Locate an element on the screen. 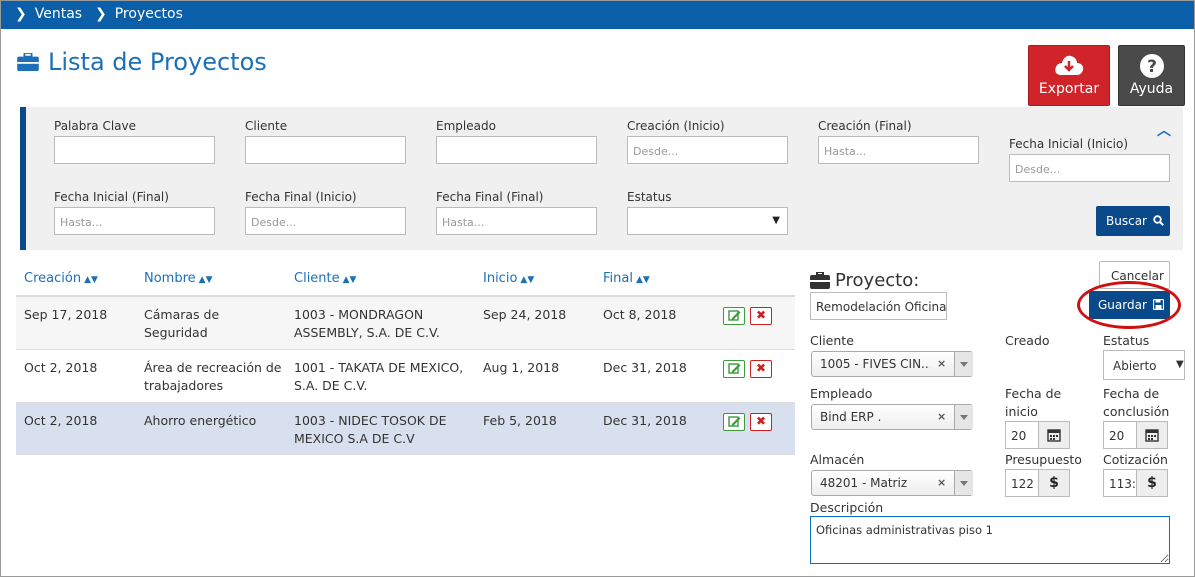 This screenshot has height=577, width=1195. chevron-right-icon: ❯ is located at coordinates (21, 14).